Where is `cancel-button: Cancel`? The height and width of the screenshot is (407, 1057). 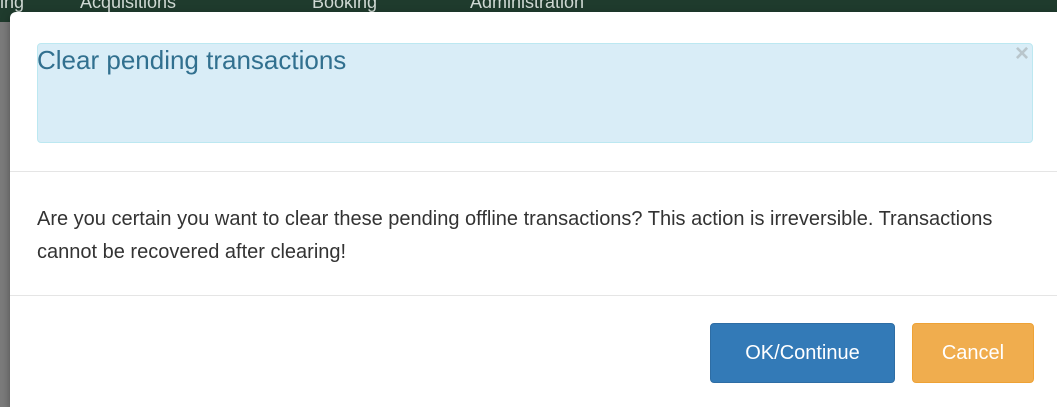
cancel-button: Cancel is located at coordinates (973, 353).